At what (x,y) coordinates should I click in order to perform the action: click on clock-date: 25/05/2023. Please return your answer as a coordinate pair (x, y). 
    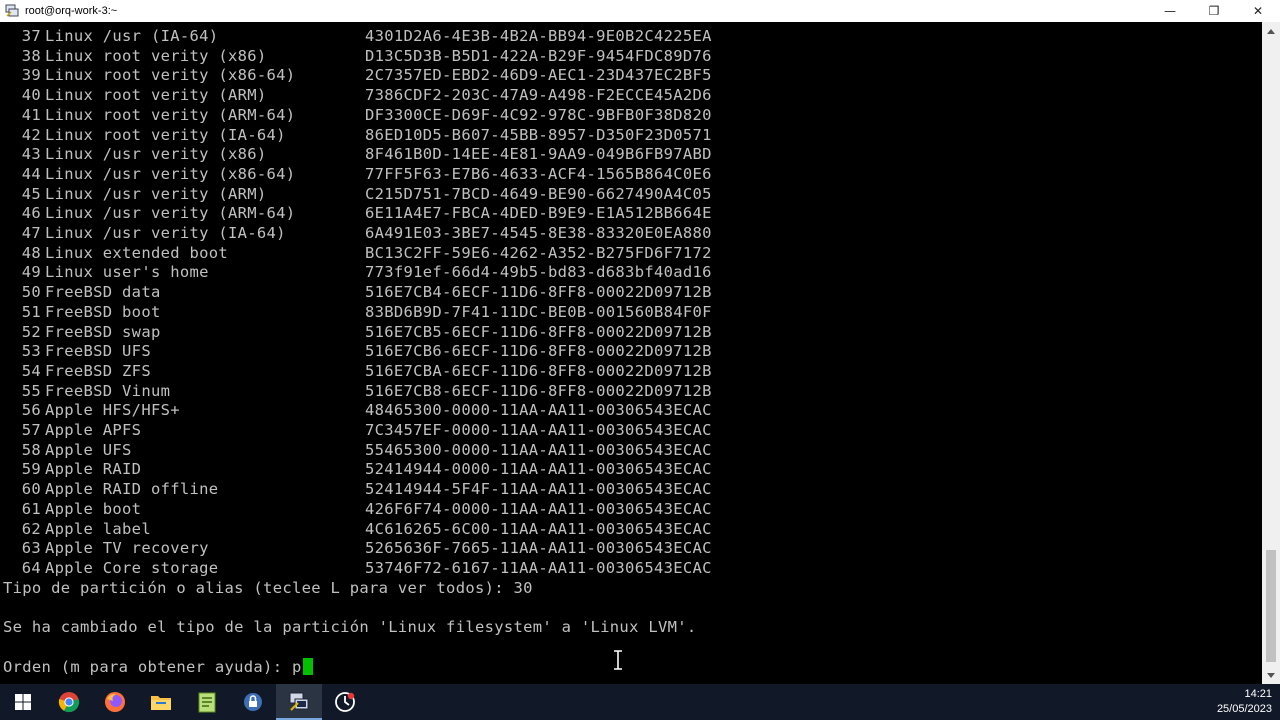
    Looking at the image, I should click on (1244, 709).